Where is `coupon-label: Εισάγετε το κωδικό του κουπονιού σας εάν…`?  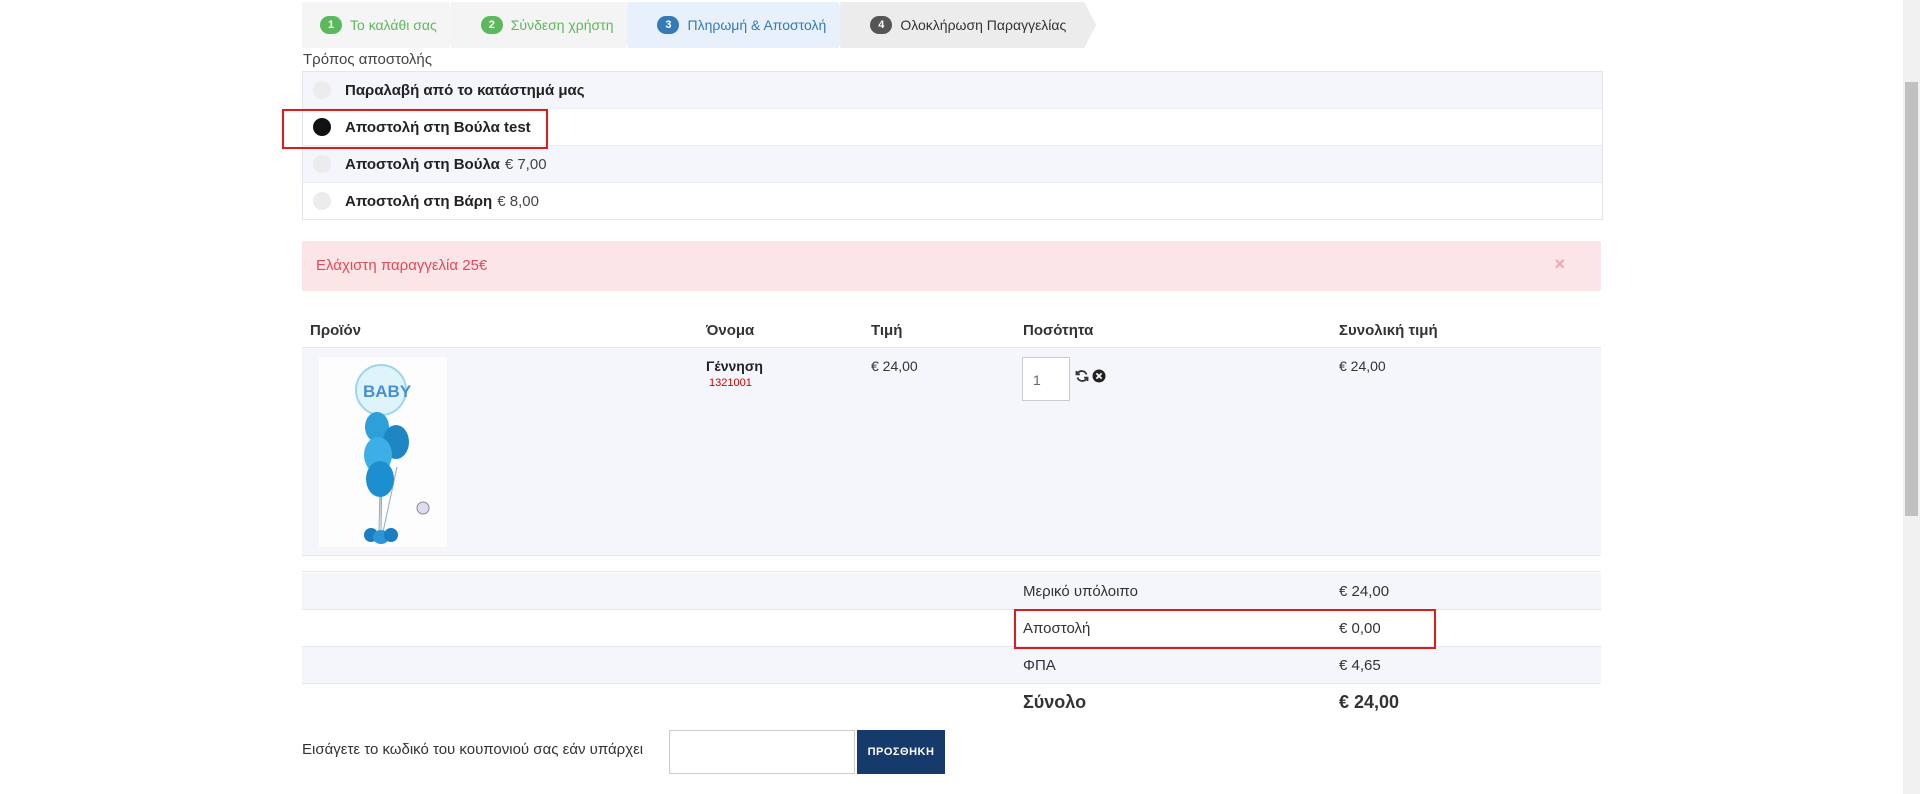 coupon-label: Εισάγετε το κωδικό του κουπονιού σας εάν… is located at coordinates (473, 749).